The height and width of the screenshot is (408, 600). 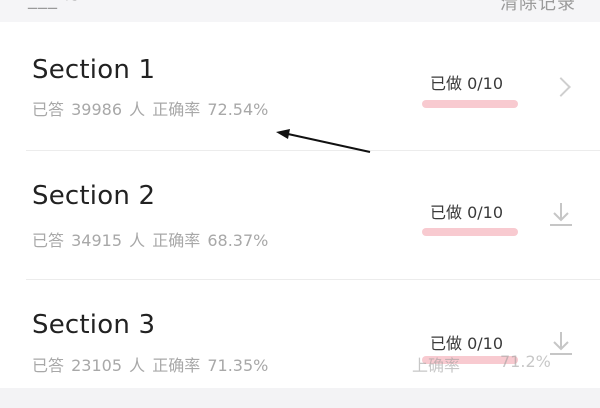 What do you see at coordinates (323, 141) in the screenshot?
I see `annotation-arrow` at bounding box center [323, 141].